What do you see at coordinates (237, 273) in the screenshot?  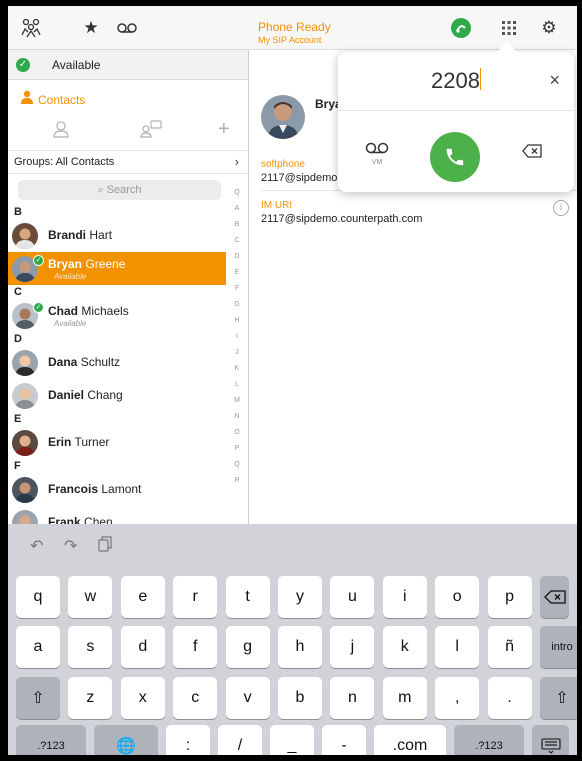 I see `index-letter: E` at bounding box center [237, 273].